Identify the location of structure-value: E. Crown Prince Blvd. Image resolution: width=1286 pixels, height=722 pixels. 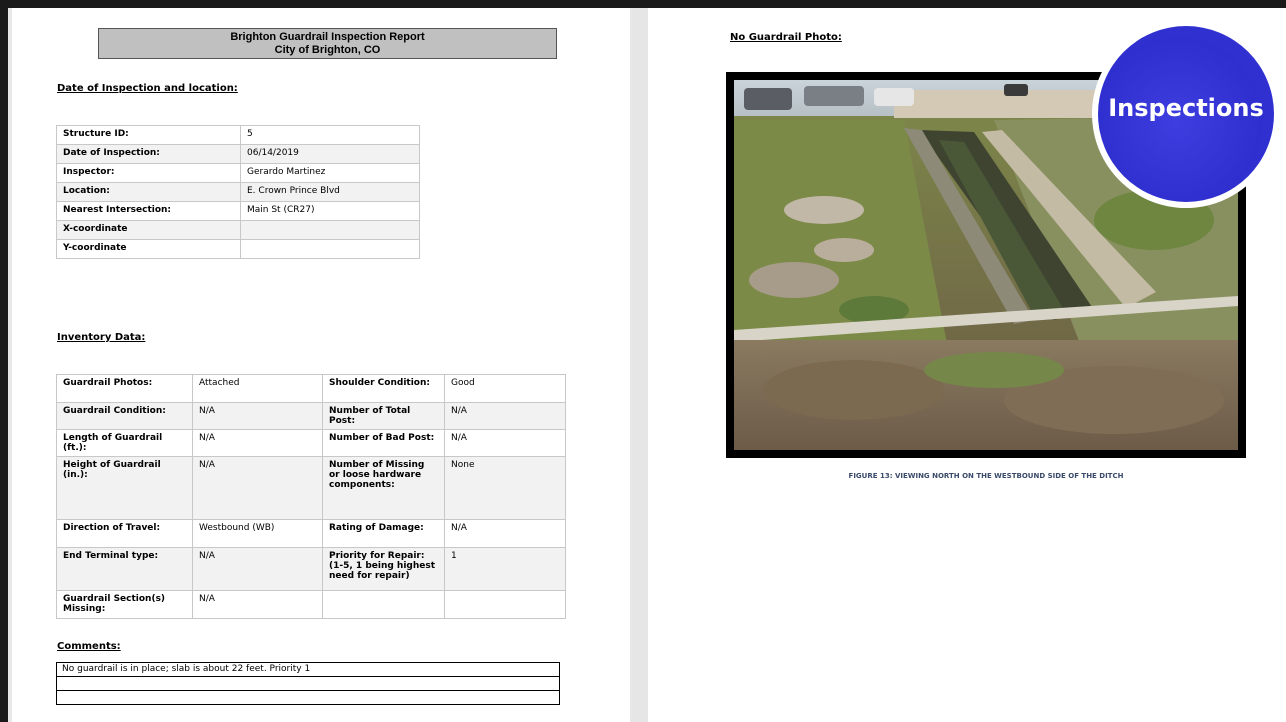
(330, 192).